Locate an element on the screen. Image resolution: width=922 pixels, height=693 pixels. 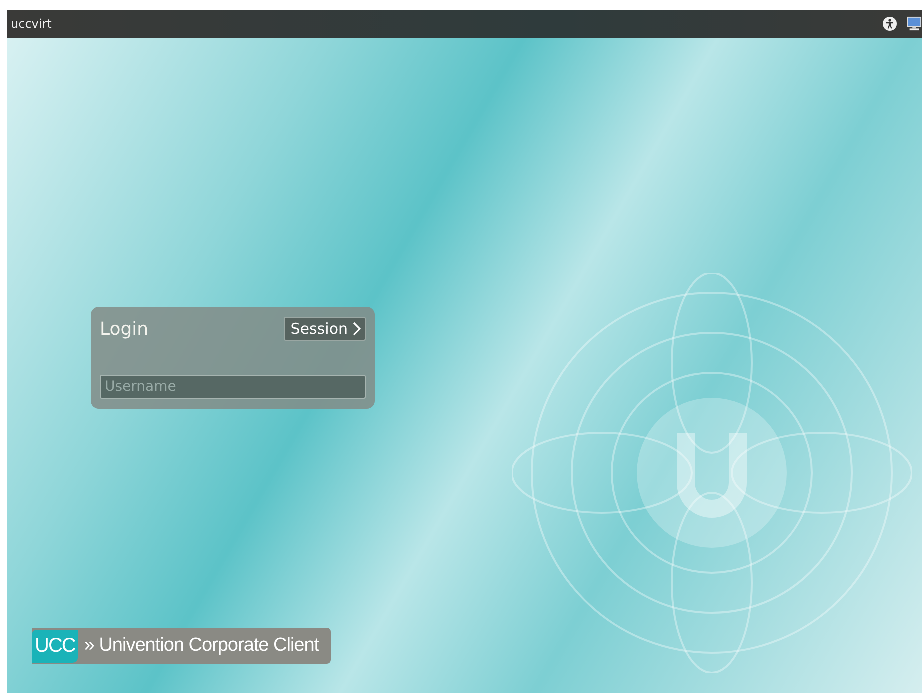
chevron-right-icon is located at coordinates (357, 329).